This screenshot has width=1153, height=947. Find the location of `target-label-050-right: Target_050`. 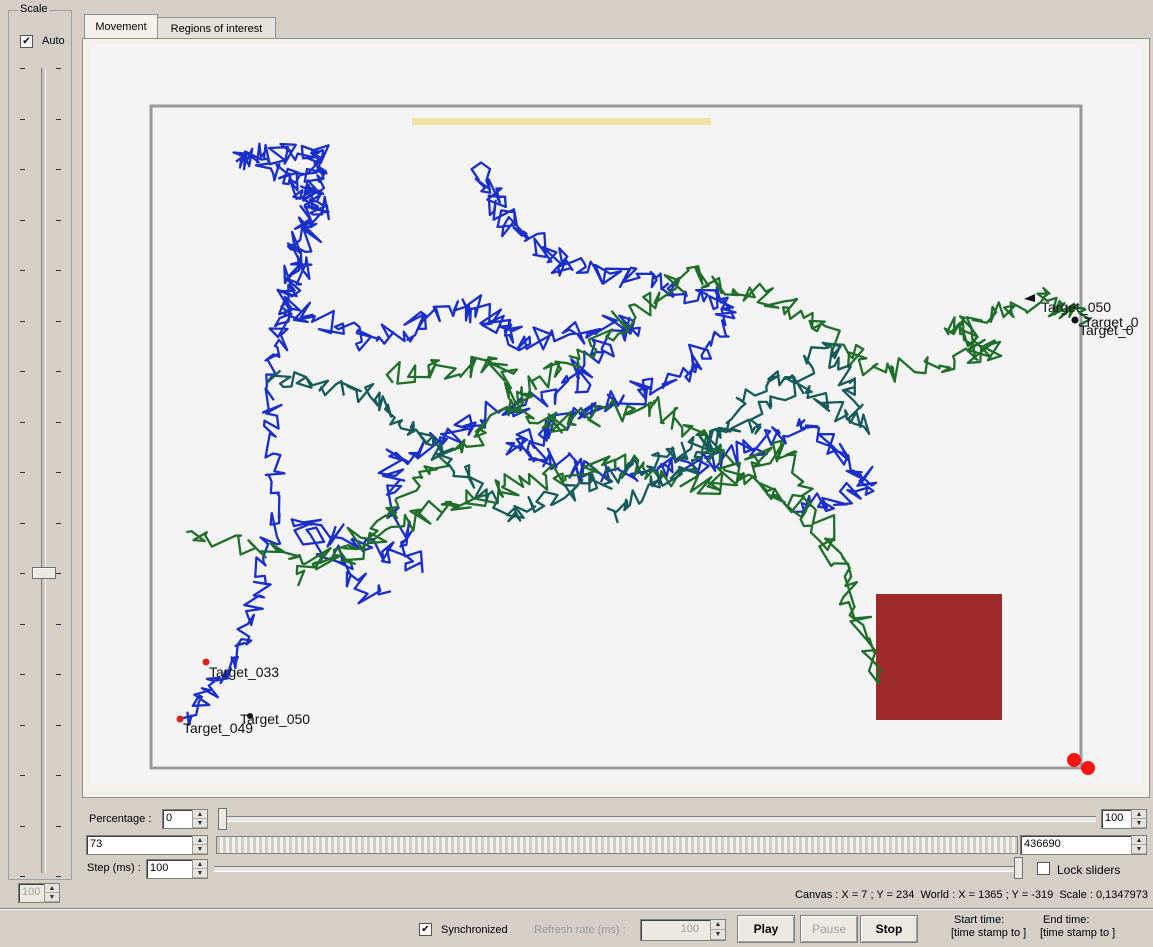

target-label-050-right: Target_050 is located at coordinates (1076, 307).